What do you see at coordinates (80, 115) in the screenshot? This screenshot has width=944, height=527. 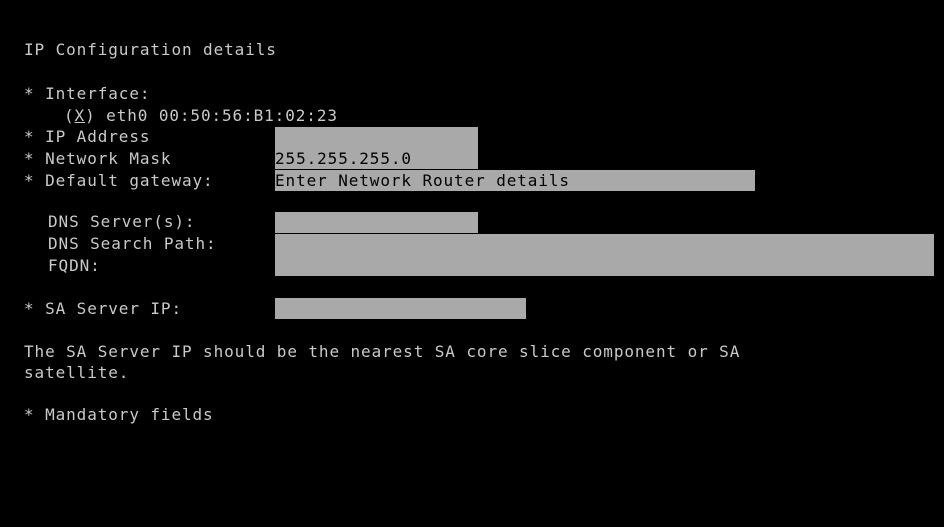 I see `interface-option-checkbox: X` at bounding box center [80, 115].